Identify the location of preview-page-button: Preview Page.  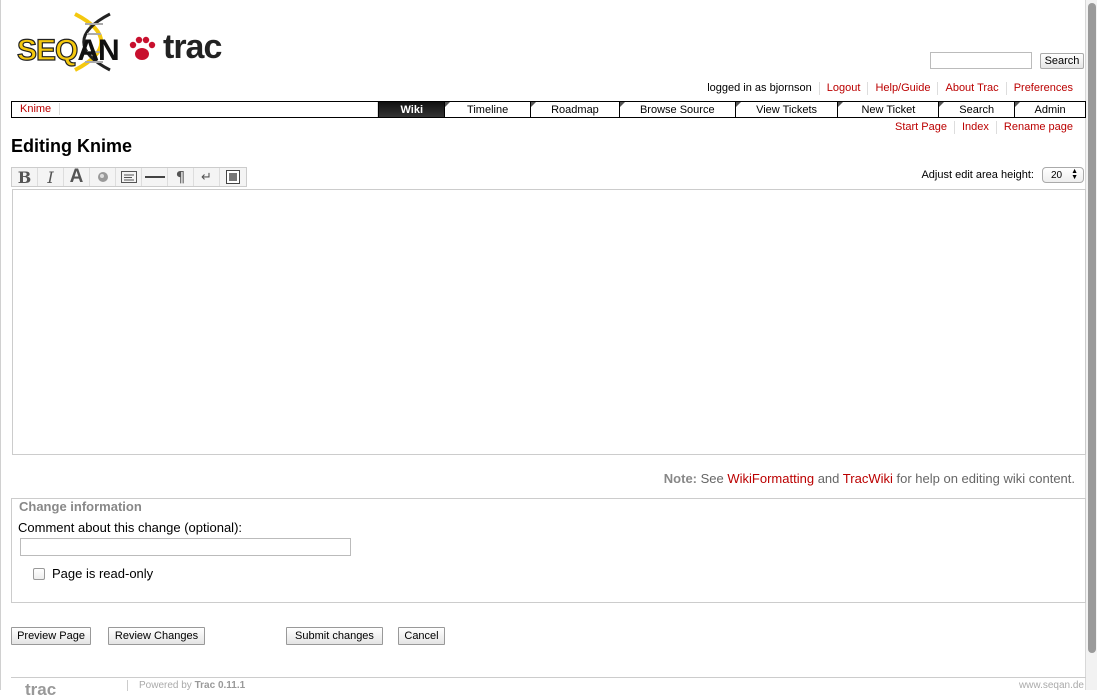
(51, 636).